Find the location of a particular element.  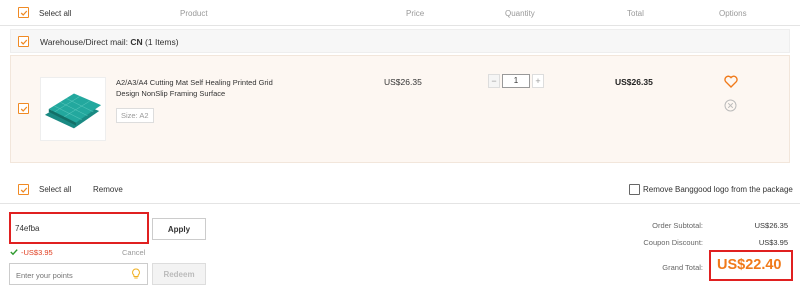

quantity-decrease-button: − is located at coordinates (494, 81).